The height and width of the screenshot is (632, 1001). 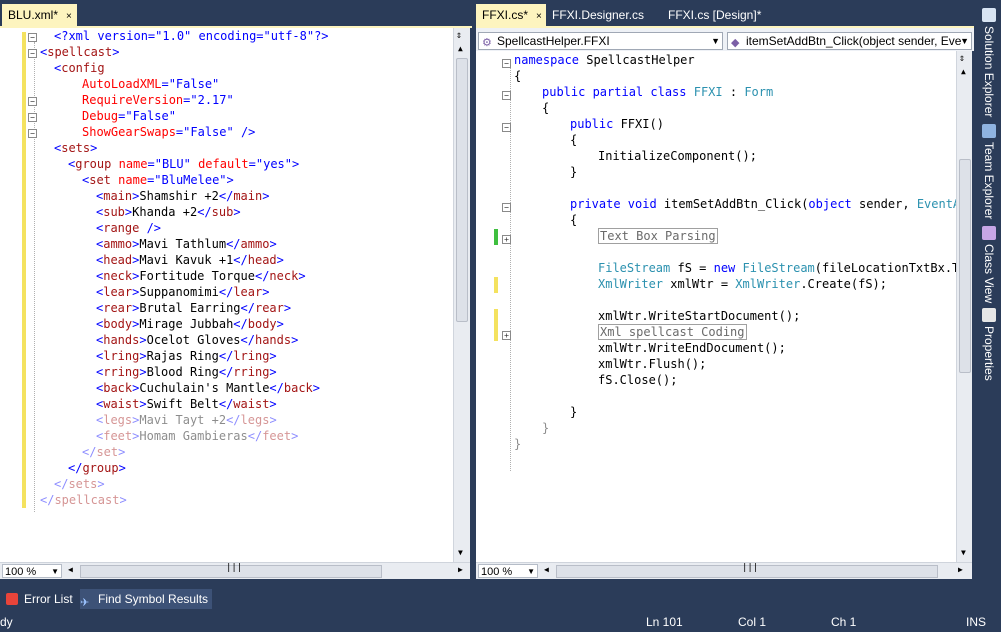 I want to click on code-token: AutoLoadXML, so click(x=122, y=84).